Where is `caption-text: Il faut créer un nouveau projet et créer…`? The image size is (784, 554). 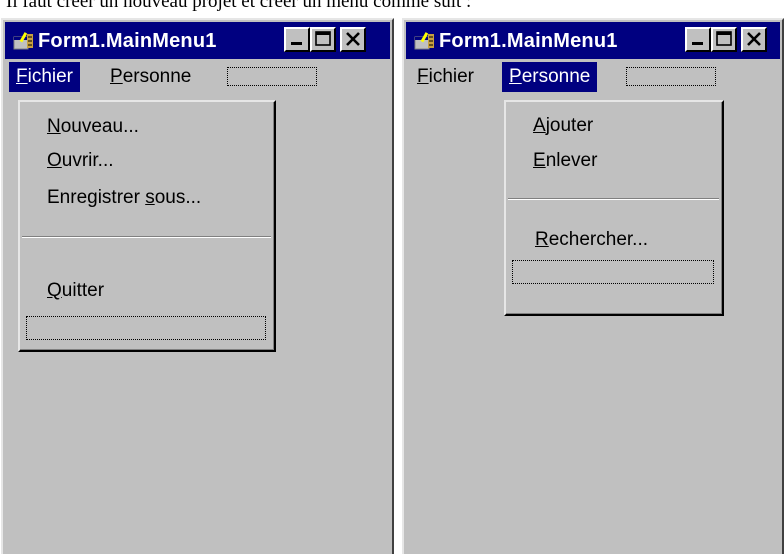
caption-text: Il faut créer un nouveau projet et créer… is located at coordinates (239, 6).